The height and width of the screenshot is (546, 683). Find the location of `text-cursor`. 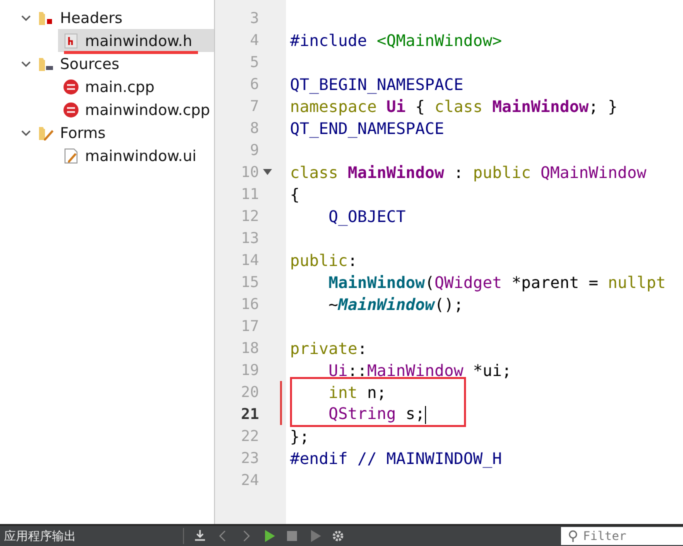

text-cursor is located at coordinates (425, 415).